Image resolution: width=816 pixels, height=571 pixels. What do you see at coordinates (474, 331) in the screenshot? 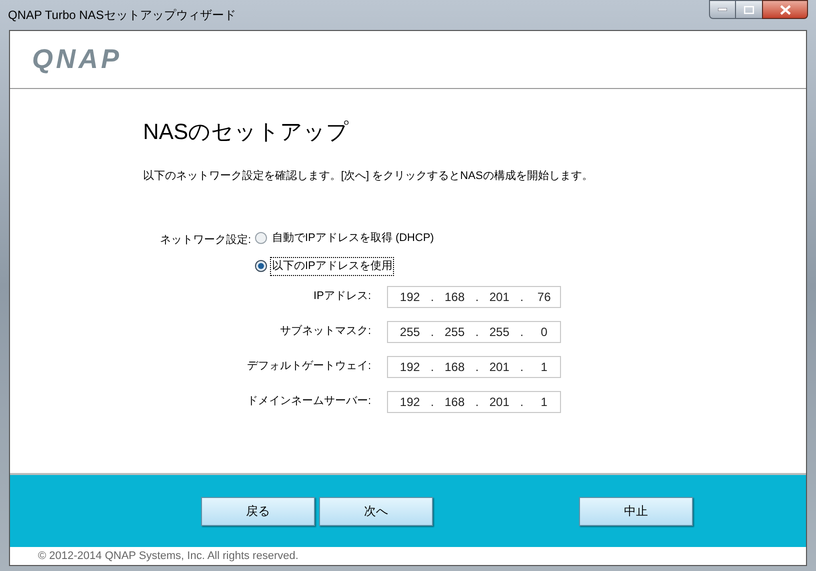
I see `ip-address-field: 255 . 255 . 255 . 0` at bounding box center [474, 331].